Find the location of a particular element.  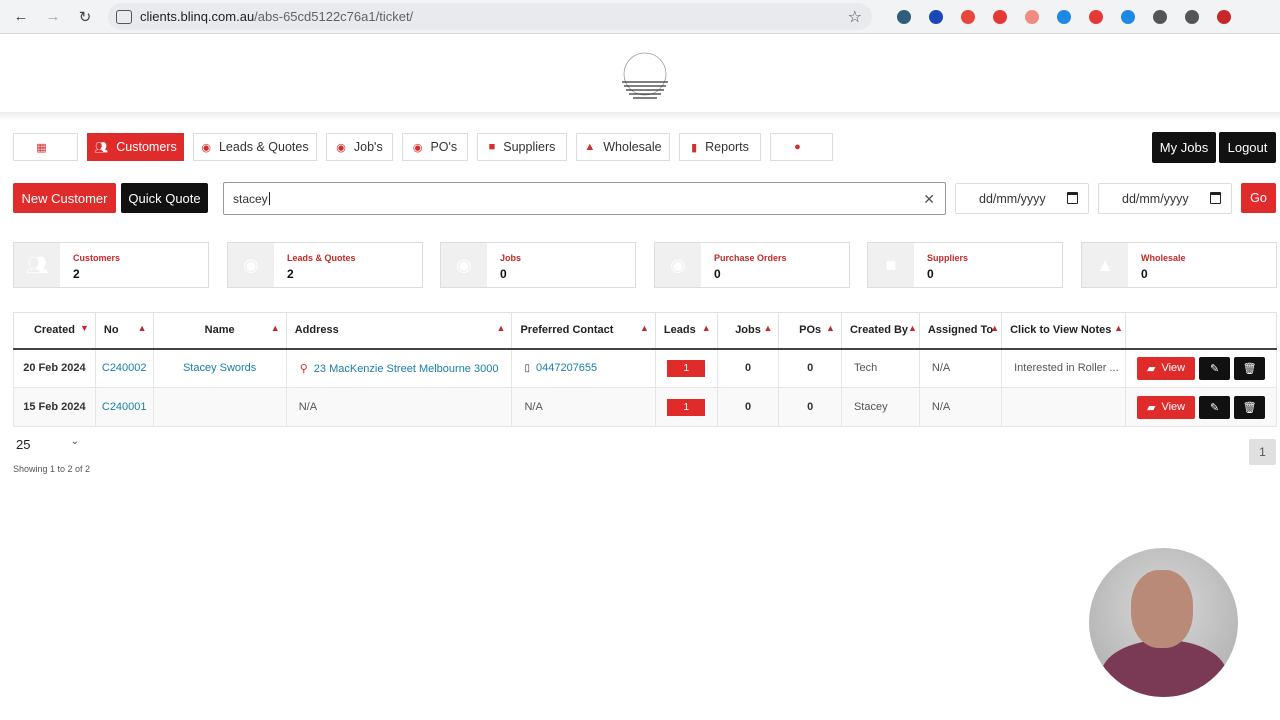

cell-jobs: 0 is located at coordinates (748, 368).